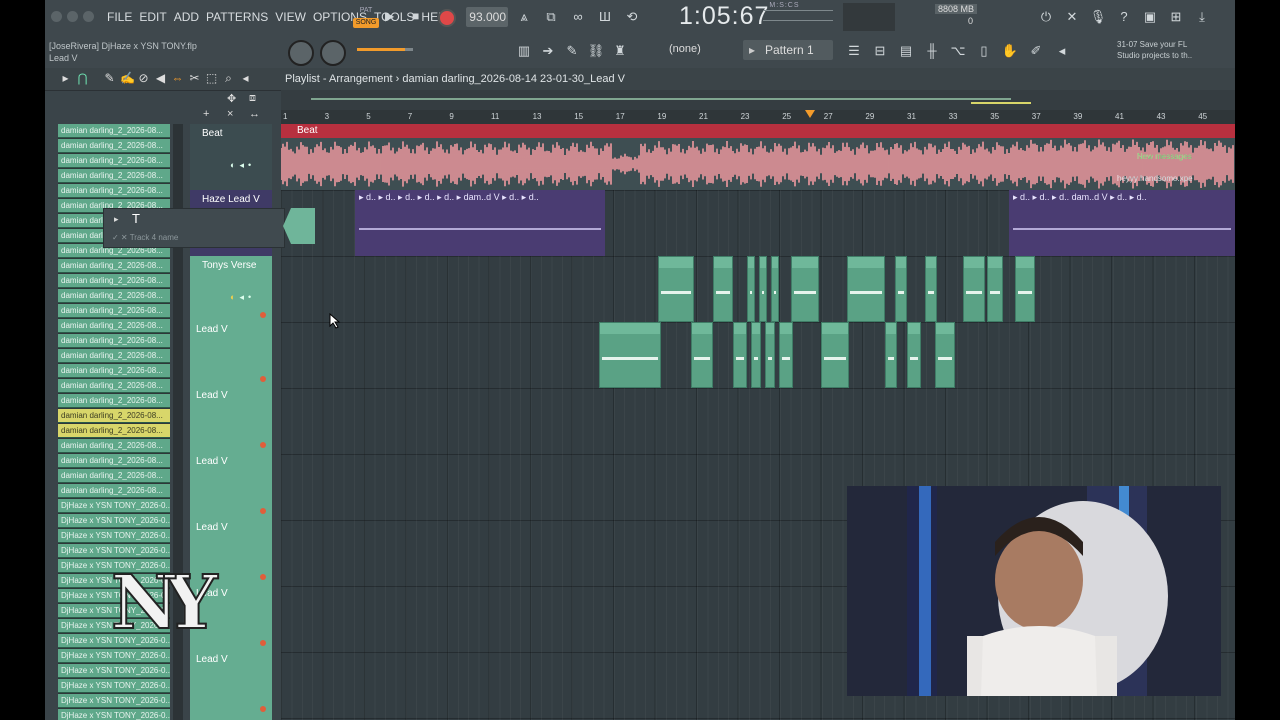  What do you see at coordinates (958, 51) in the screenshot?
I see `browser-icon: ⌥` at bounding box center [958, 51].